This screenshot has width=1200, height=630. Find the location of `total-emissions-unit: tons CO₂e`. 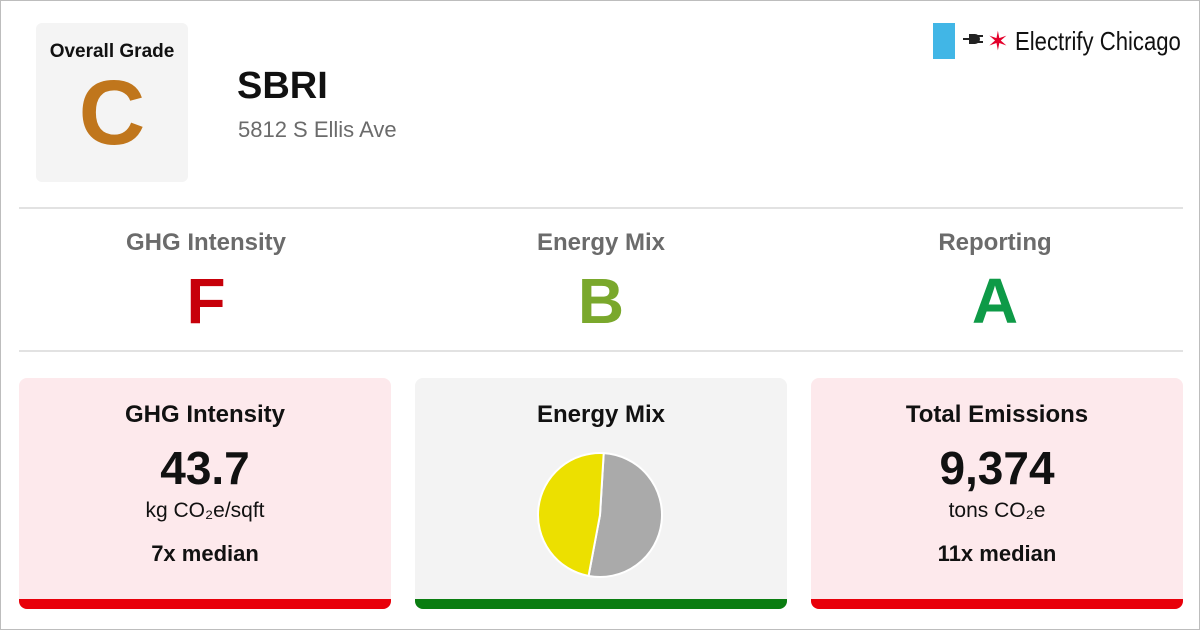

total-emissions-unit: tons CO₂e is located at coordinates (997, 510).